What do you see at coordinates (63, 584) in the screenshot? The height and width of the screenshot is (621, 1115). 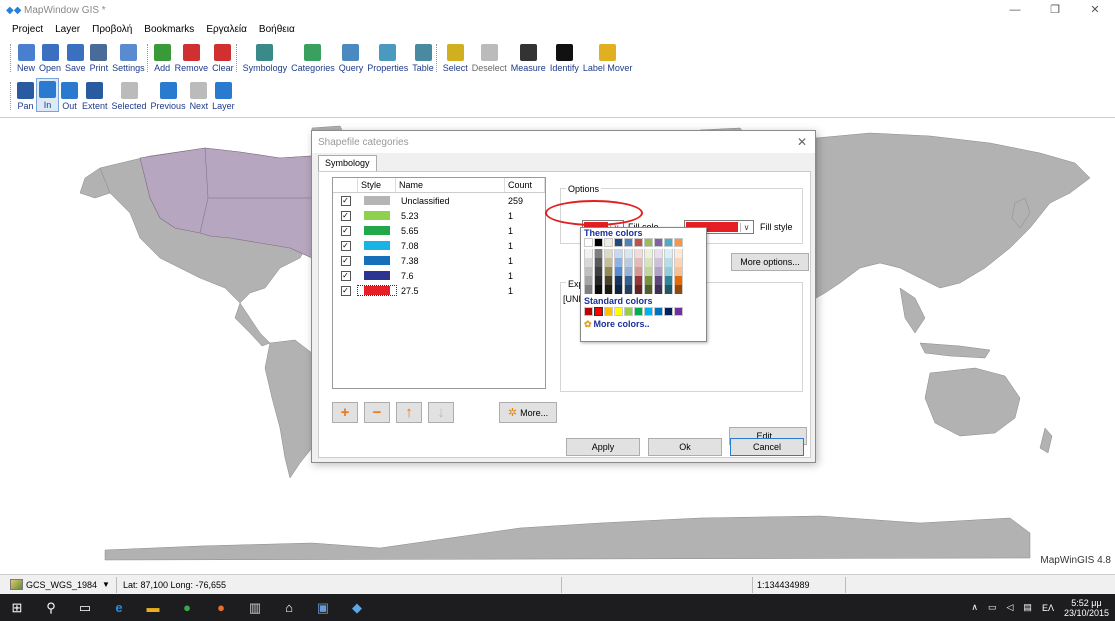 I see `projection-selector: GCS_WGS_1984 ▼` at bounding box center [63, 584].